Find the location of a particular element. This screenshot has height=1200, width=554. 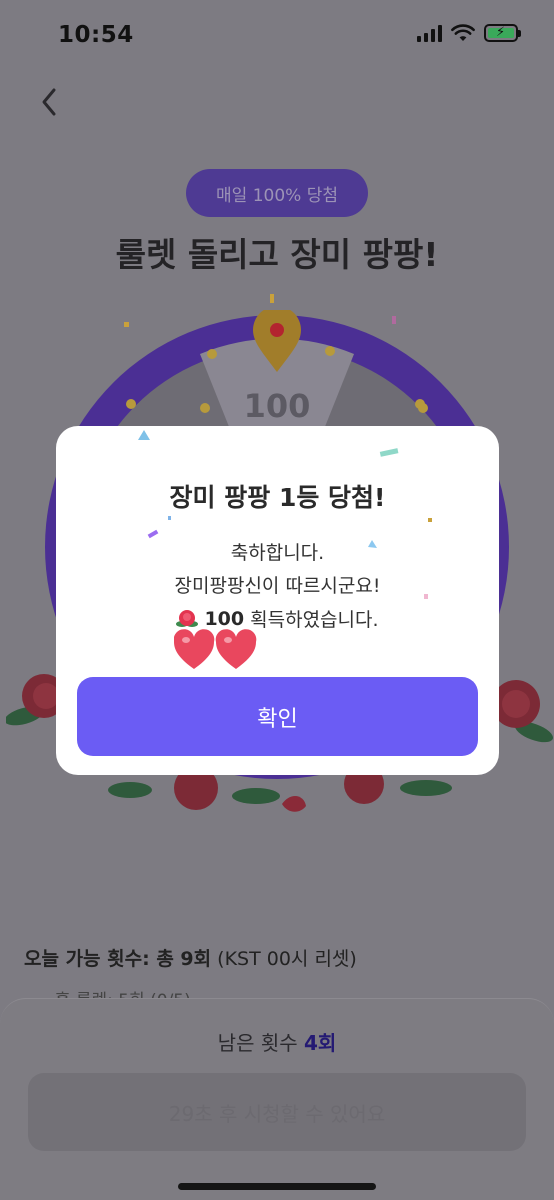

modal-message: 장미팡팡신이 따르시군요! is located at coordinates (277, 586).